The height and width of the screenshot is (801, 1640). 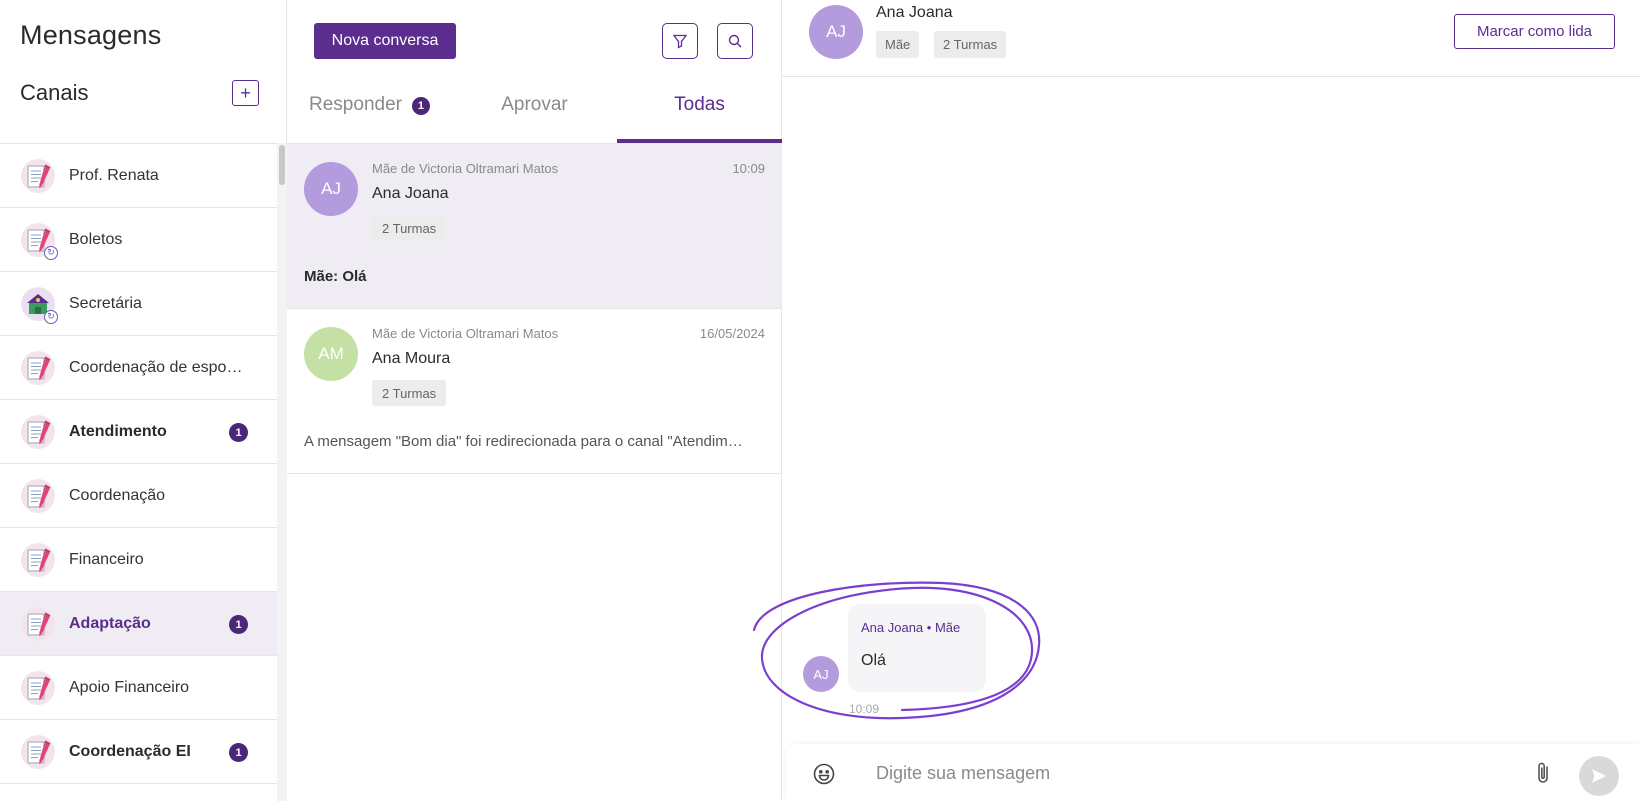 I want to click on channel-item: Financeiro, so click(x=138, y=560).